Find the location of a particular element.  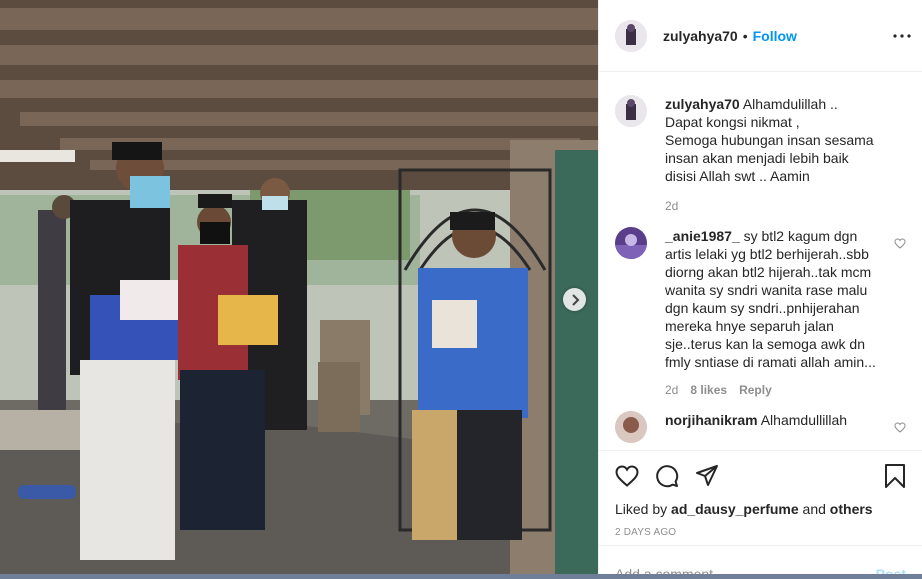

comment-button is located at coordinates (667, 476).